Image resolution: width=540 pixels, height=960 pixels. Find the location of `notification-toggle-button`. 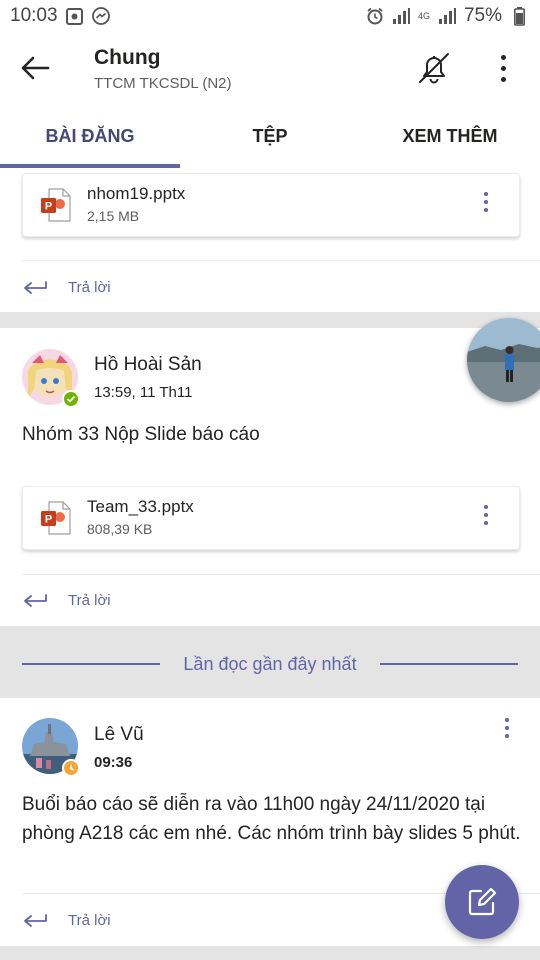

notification-toggle-button is located at coordinates (434, 68).